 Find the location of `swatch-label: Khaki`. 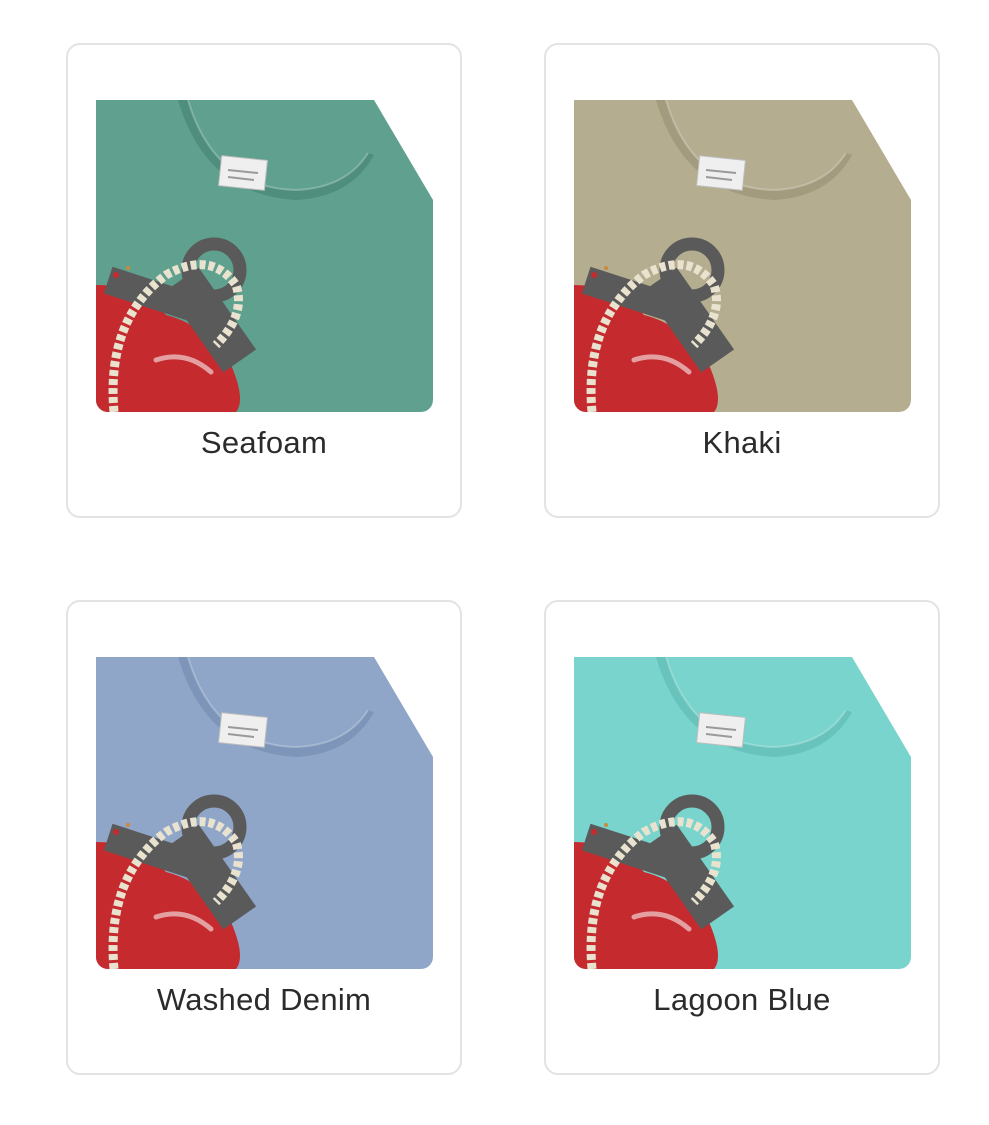

swatch-label: Khaki is located at coordinates (742, 442).